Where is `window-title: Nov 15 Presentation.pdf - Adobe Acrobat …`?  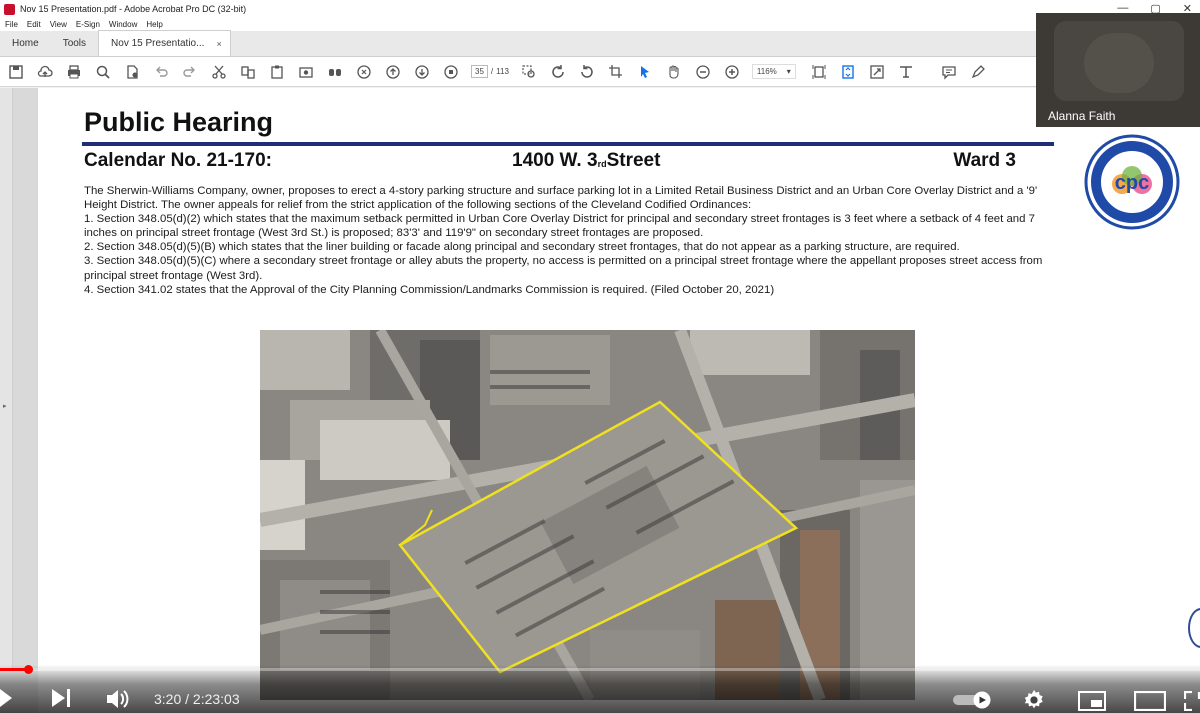
window-title: Nov 15 Presentation.pdf - Adobe Acrobat … is located at coordinates (133, 9).